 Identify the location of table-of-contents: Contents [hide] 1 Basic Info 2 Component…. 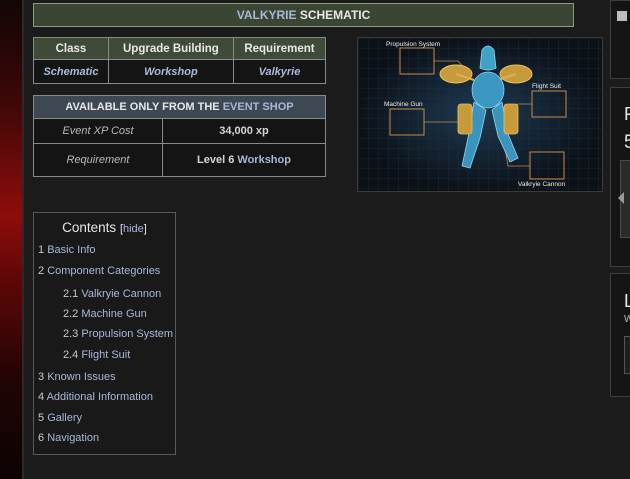
(104, 333).